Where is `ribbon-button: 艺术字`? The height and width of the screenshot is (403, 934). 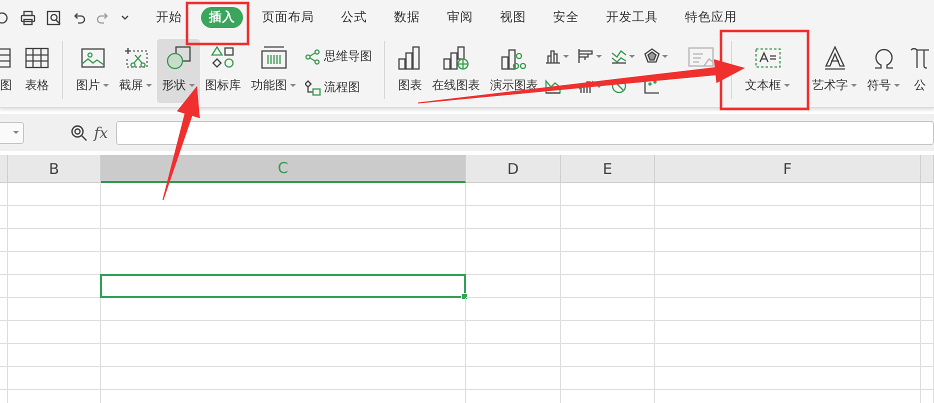 ribbon-button: 艺术字 is located at coordinates (834, 71).